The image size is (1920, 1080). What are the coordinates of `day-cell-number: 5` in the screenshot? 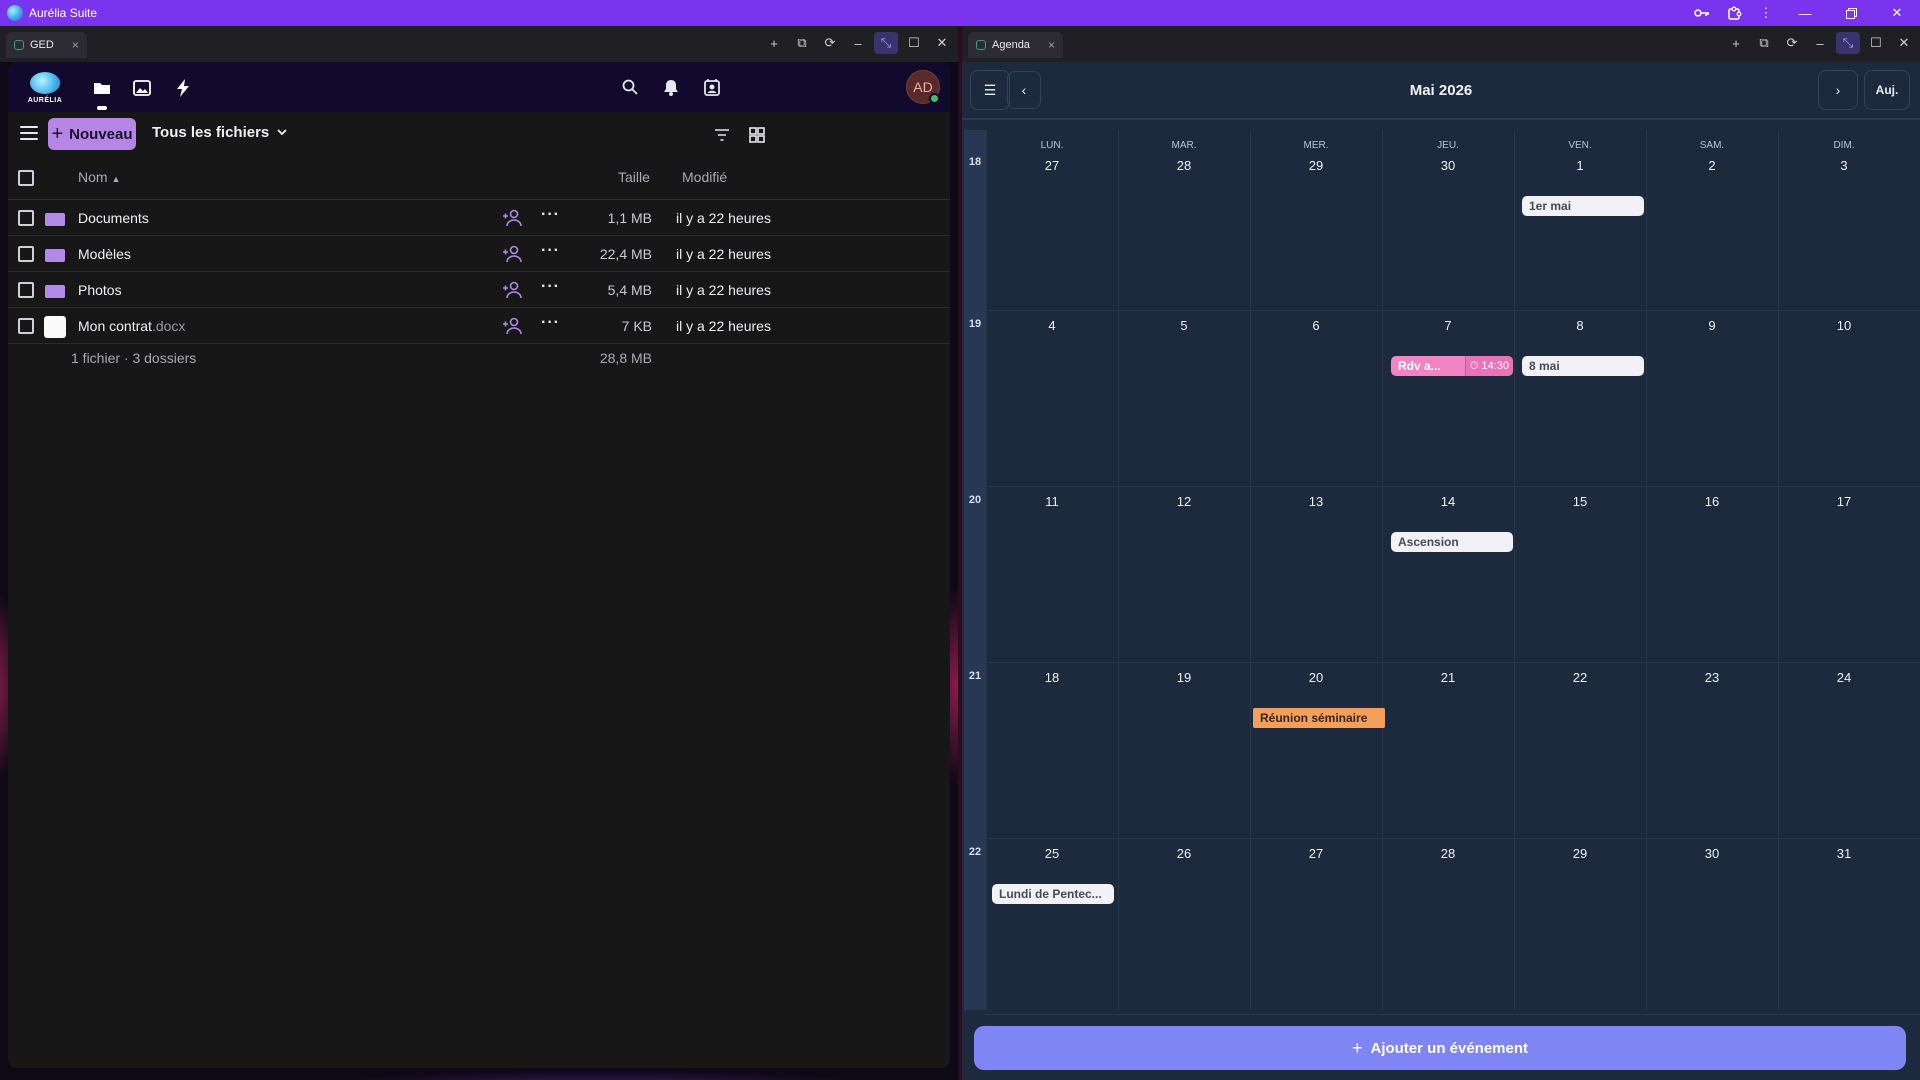 It's located at (1184, 325).